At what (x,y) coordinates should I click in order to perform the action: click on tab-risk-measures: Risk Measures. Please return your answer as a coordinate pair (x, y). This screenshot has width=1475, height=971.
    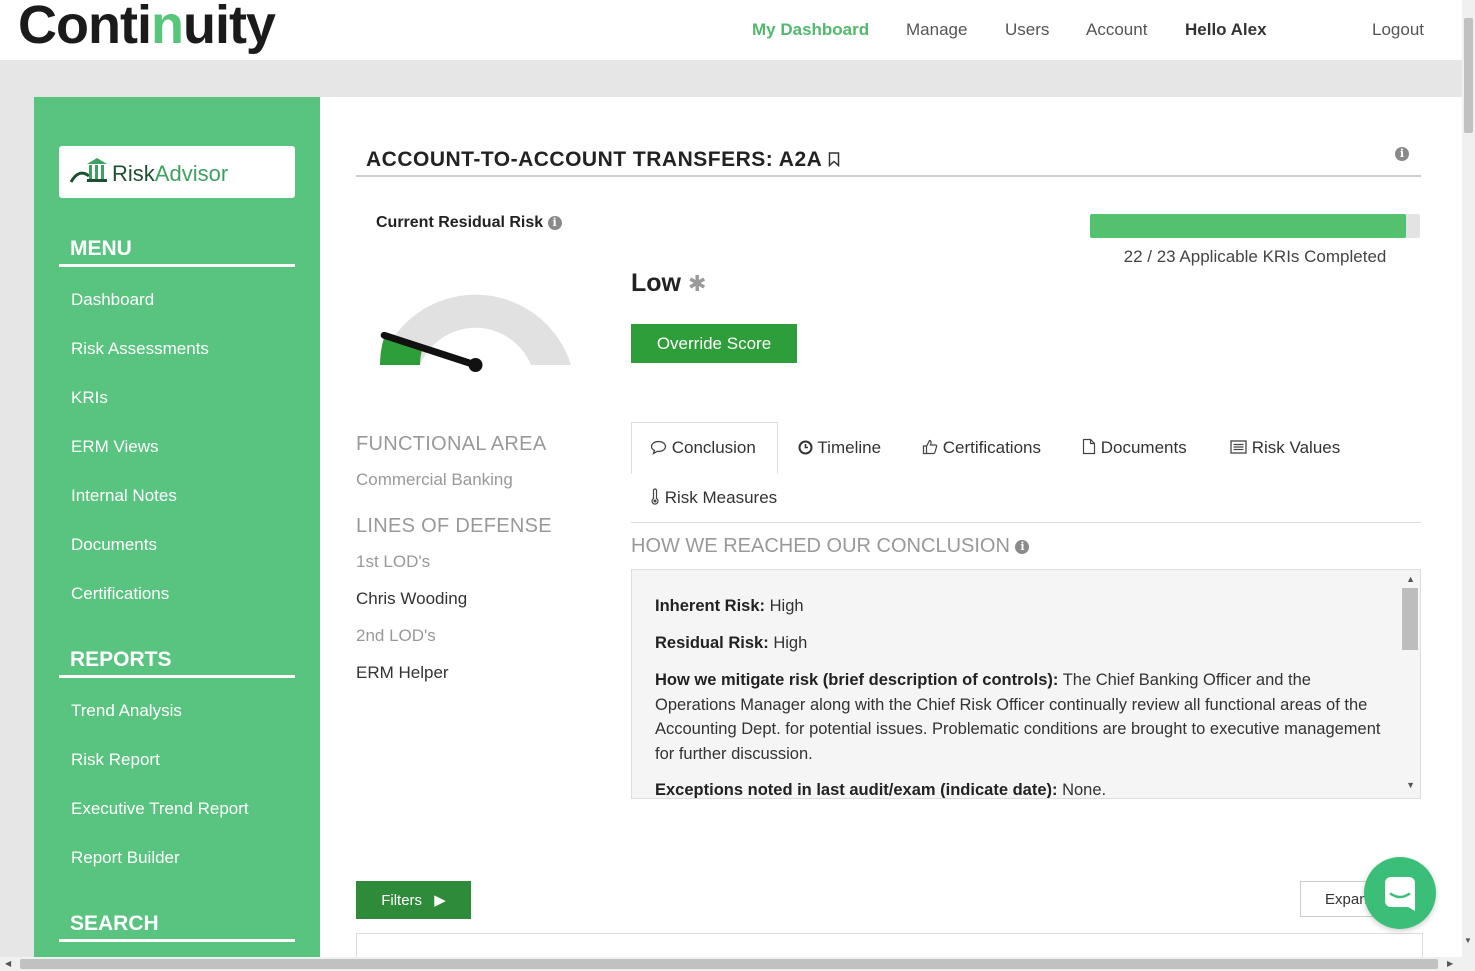
    Looking at the image, I should click on (713, 498).